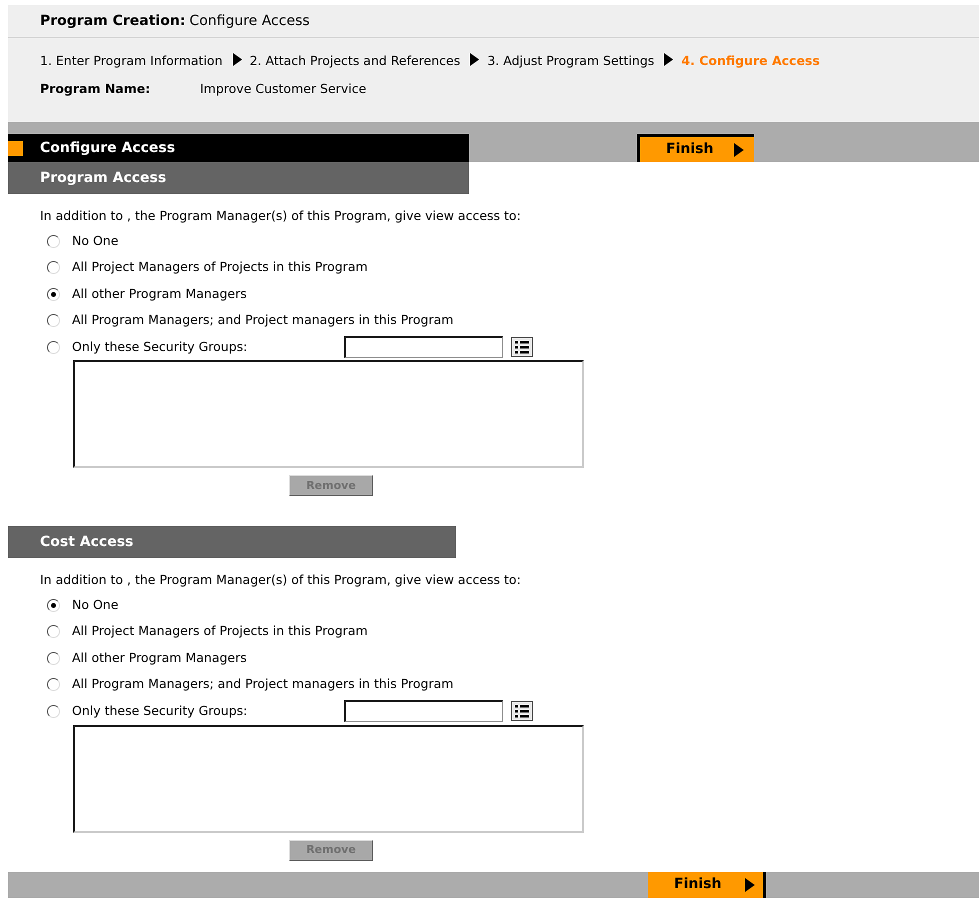  Describe the element at coordinates (131, 60) in the screenshot. I see `step-link: 1. Enter Program Information` at that location.